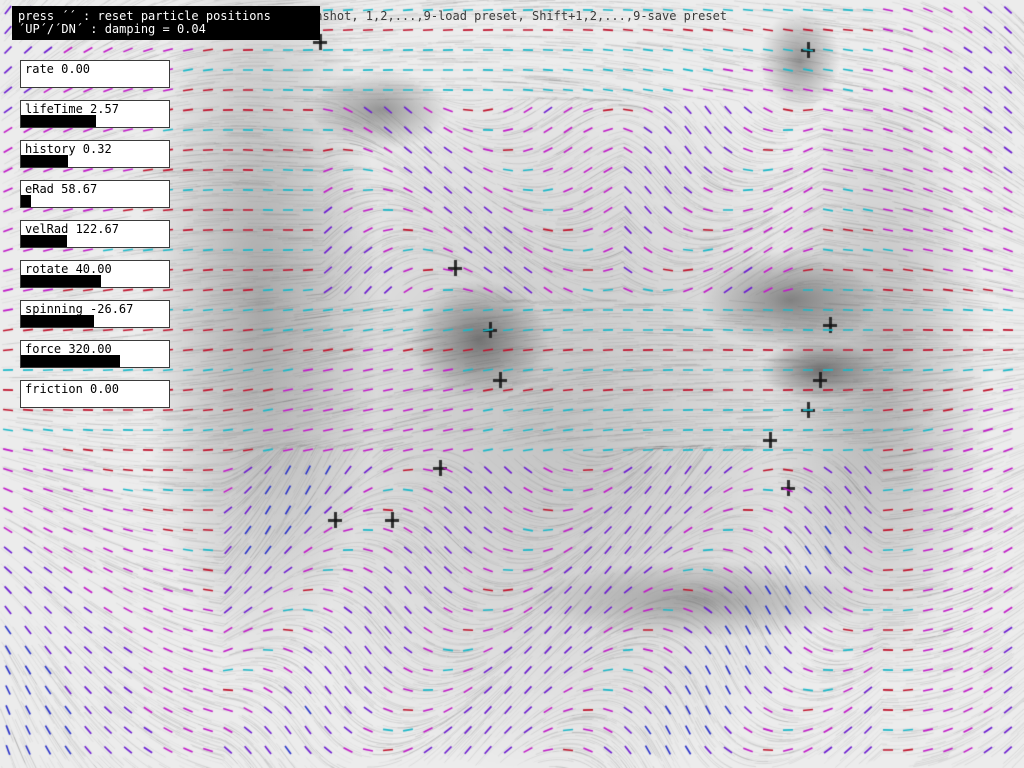  Describe the element at coordinates (58, 69) in the screenshot. I see `slider-label: rate 0.00` at that location.